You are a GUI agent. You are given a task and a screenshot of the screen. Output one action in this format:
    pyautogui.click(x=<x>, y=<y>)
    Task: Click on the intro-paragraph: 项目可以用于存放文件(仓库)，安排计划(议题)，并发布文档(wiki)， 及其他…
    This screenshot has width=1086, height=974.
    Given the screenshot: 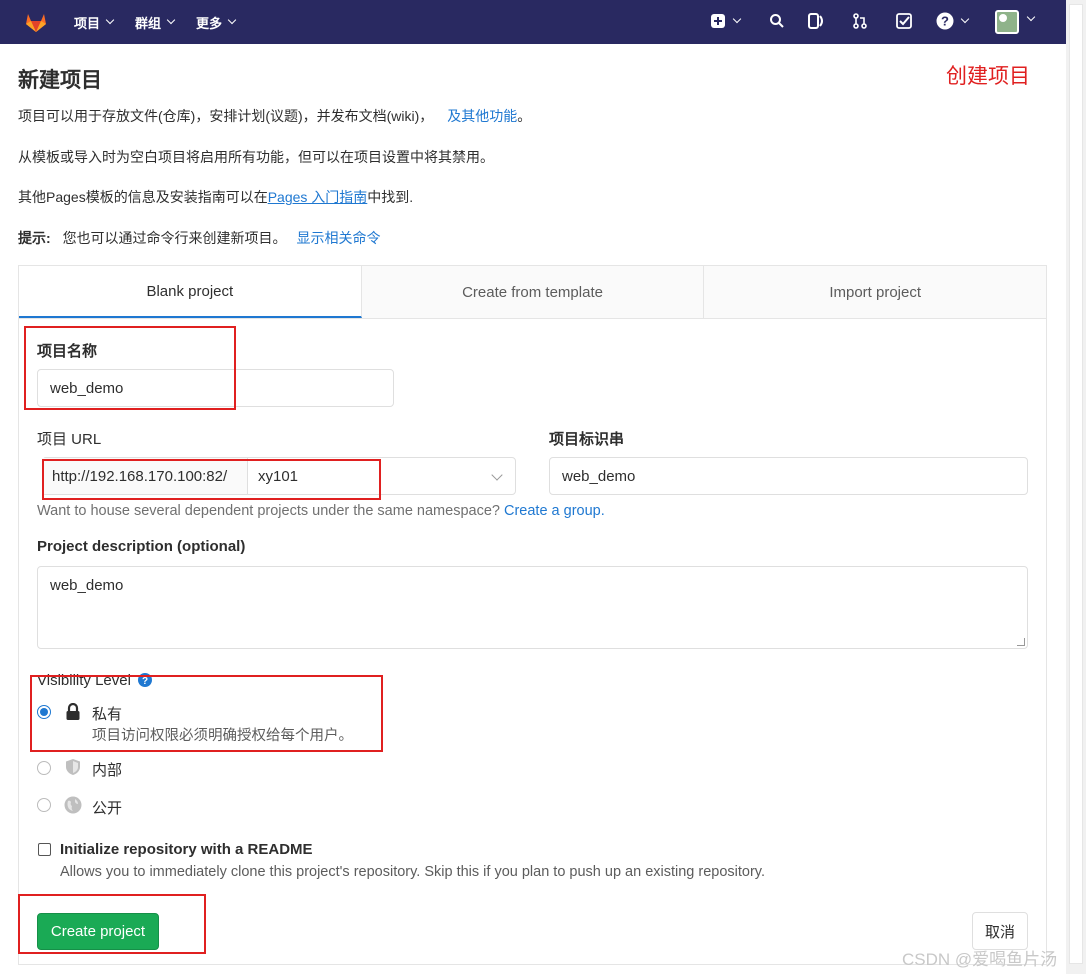 What is the action you would take?
    pyautogui.click(x=274, y=116)
    